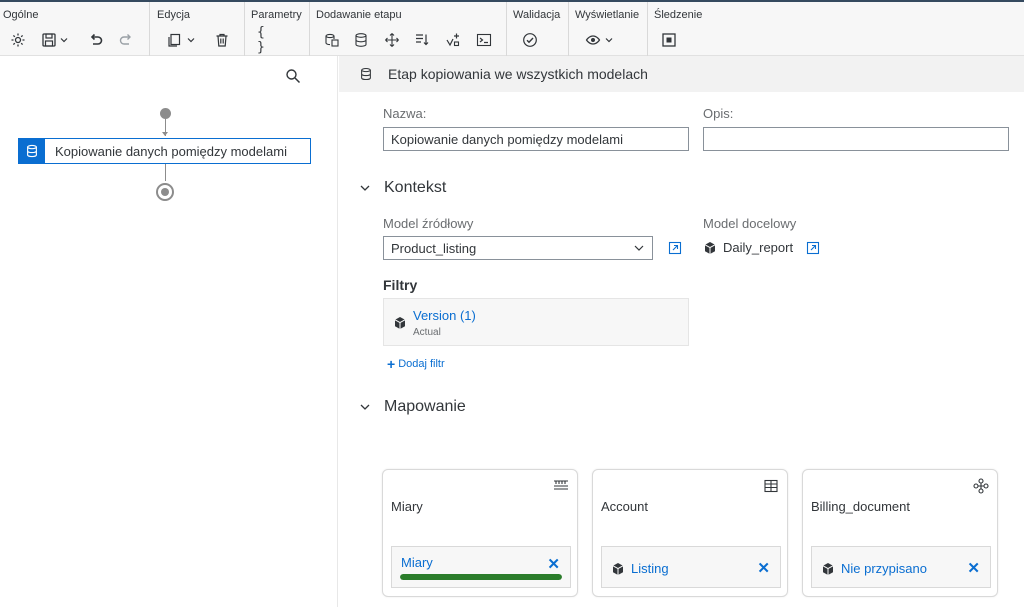 This screenshot has height=607, width=1024. What do you see at coordinates (165, 113) in the screenshot?
I see `flow-start-node` at bounding box center [165, 113].